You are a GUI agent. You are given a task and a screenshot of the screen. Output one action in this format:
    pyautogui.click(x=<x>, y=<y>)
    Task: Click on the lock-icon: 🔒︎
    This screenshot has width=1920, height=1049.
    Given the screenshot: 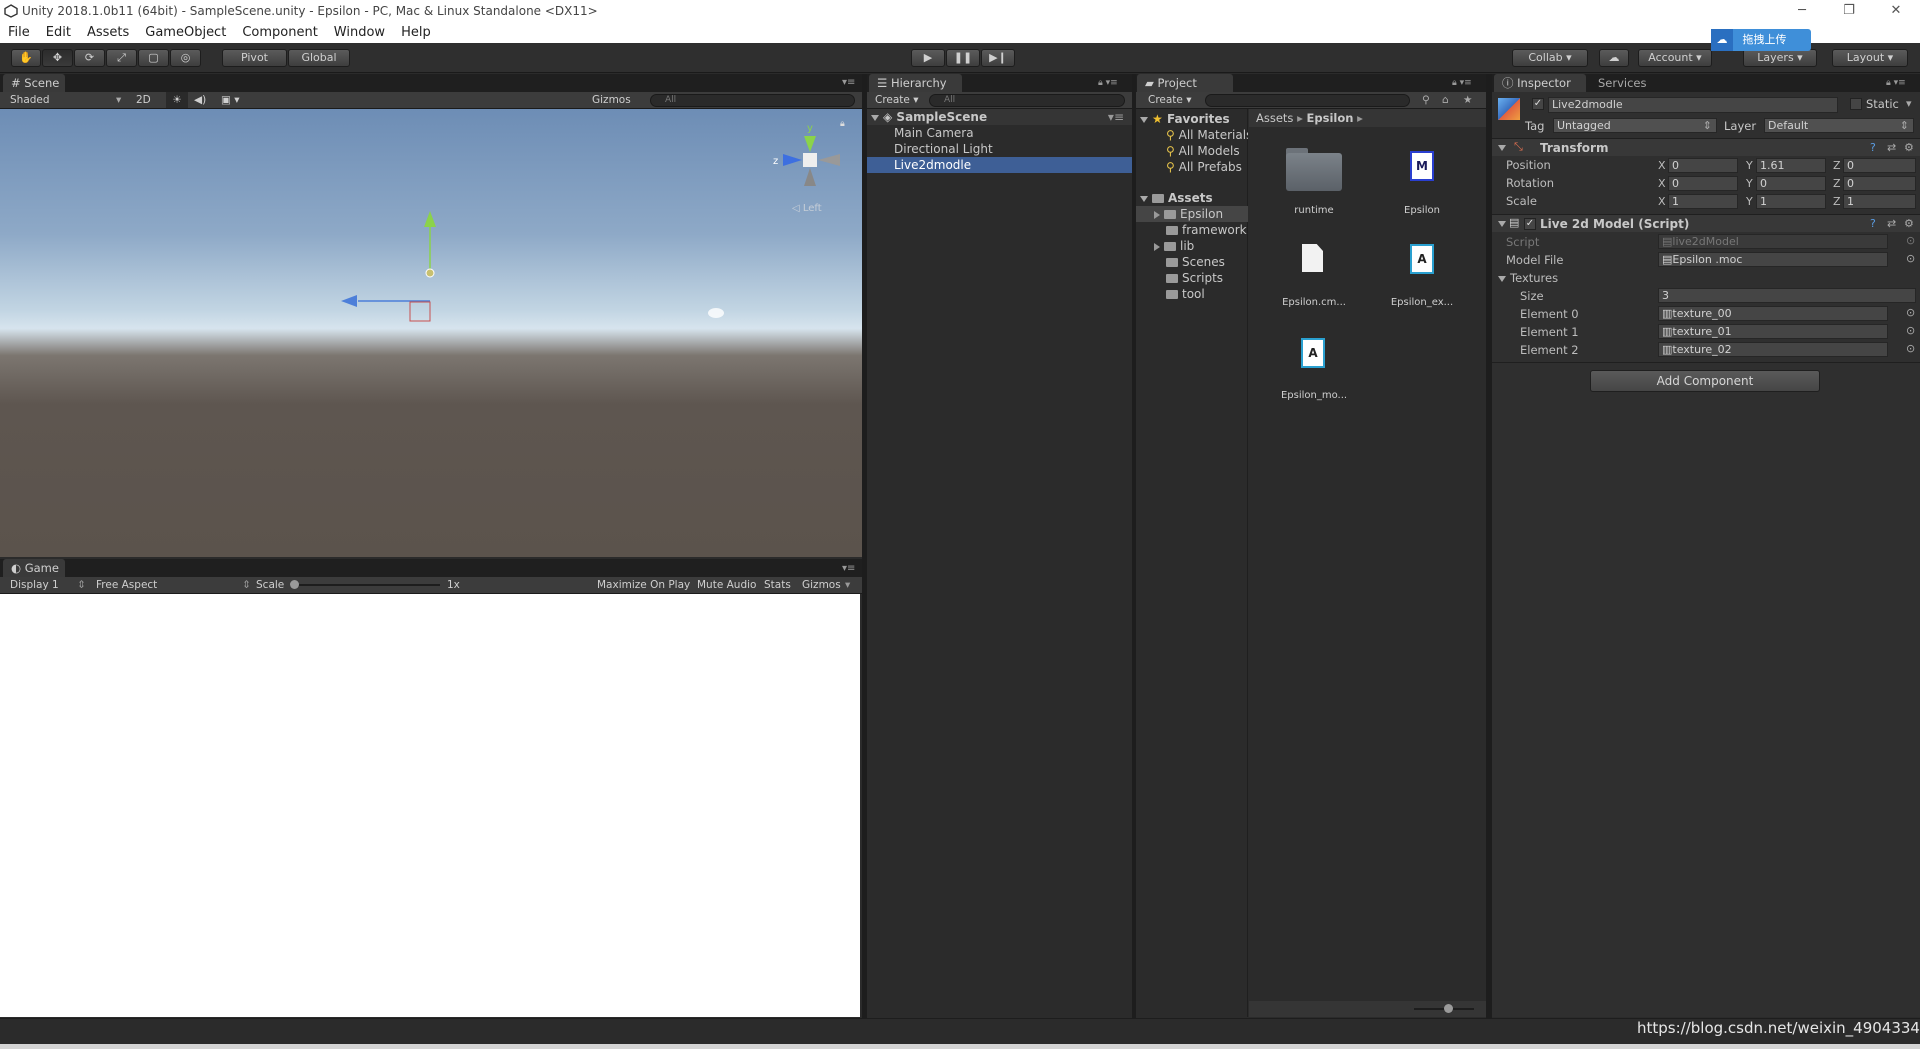 What is the action you would take?
    pyautogui.click(x=842, y=124)
    